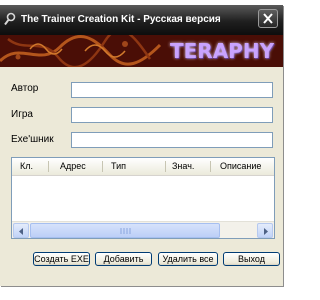 Image resolution: width=320 pixels, height=300 pixels. What do you see at coordinates (25, 88) in the screenshot?
I see `author-label: Автор` at bounding box center [25, 88].